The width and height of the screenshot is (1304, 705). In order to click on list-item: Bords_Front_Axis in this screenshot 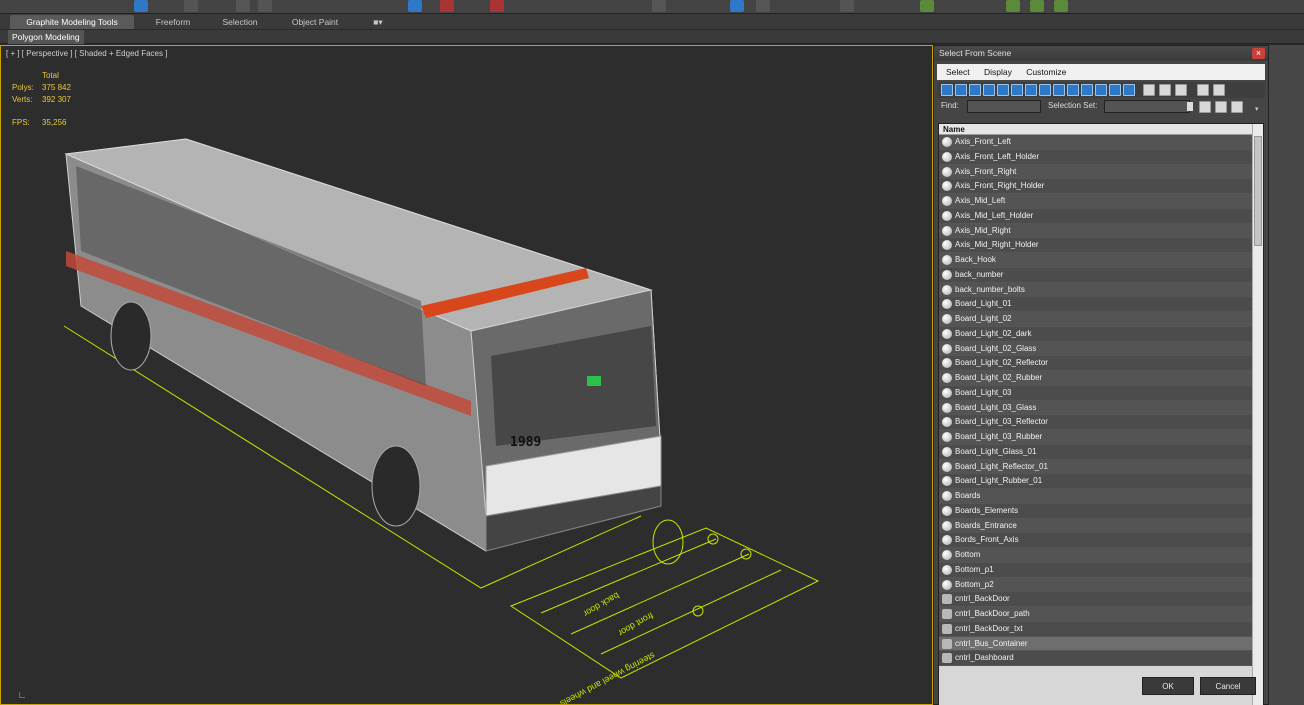, I will do `click(1101, 540)`.